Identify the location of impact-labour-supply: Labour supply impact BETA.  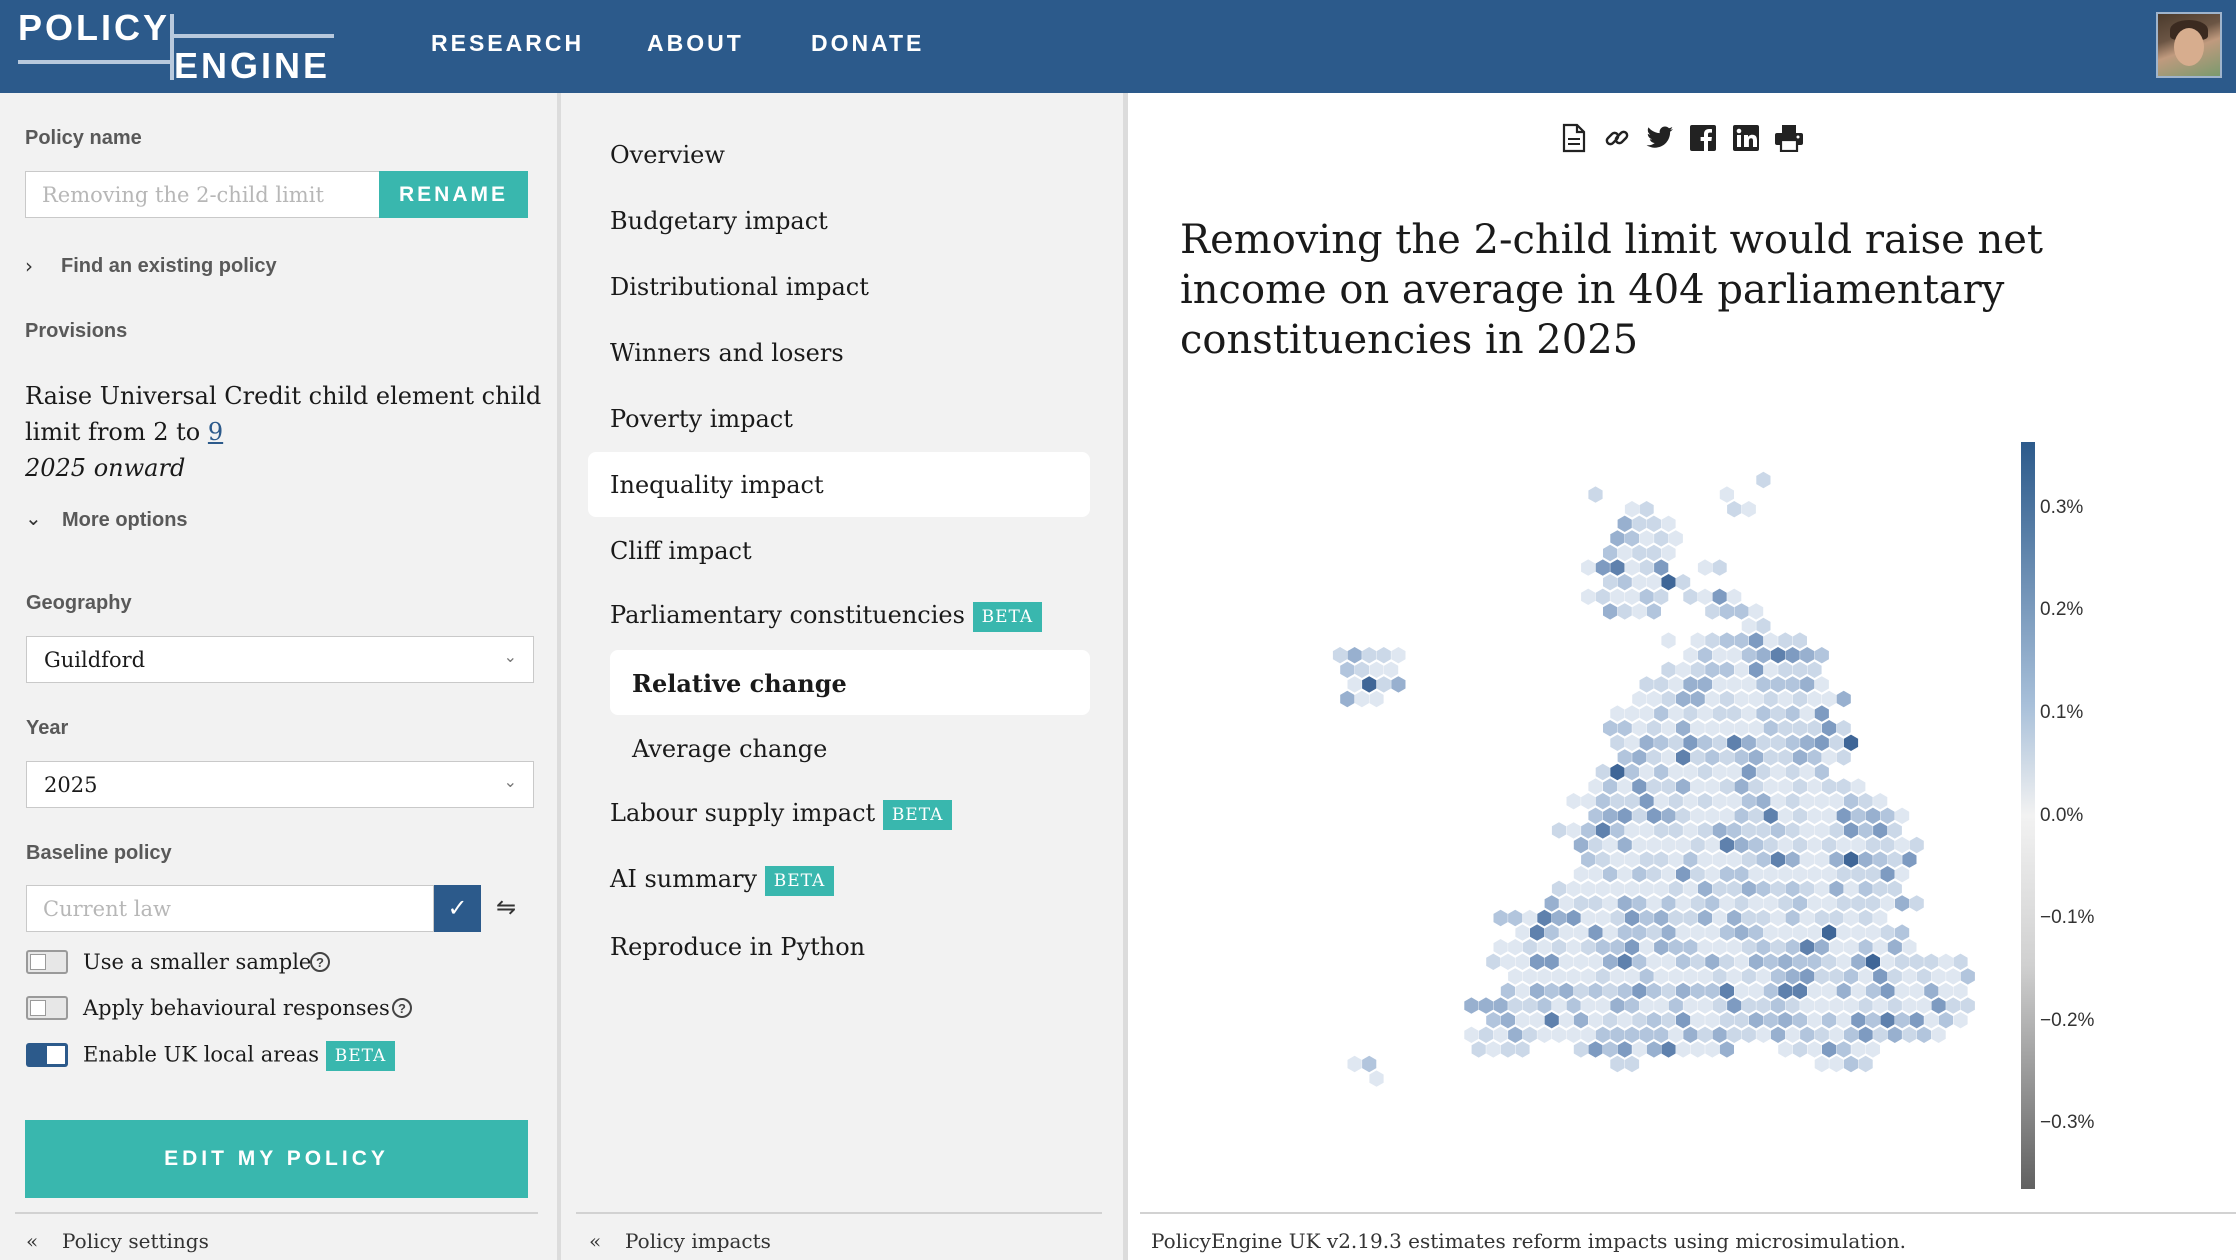
(781, 814).